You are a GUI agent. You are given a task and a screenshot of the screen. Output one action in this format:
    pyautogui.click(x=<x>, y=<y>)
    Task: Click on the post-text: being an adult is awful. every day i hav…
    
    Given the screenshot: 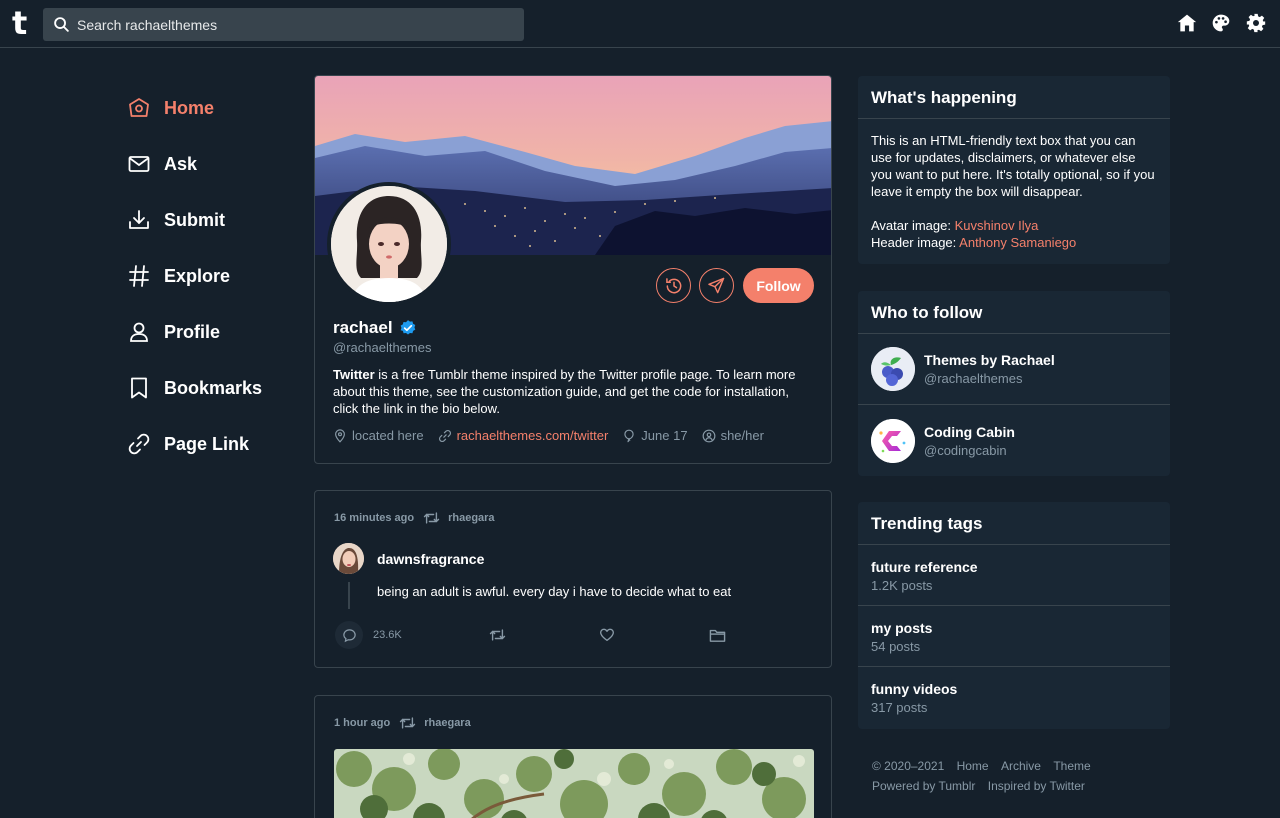 What is the action you would take?
    pyautogui.click(x=554, y=591)
    